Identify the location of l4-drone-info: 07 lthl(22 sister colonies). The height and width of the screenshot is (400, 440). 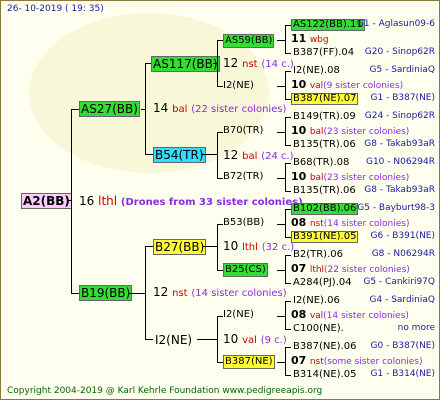
(350, 269).